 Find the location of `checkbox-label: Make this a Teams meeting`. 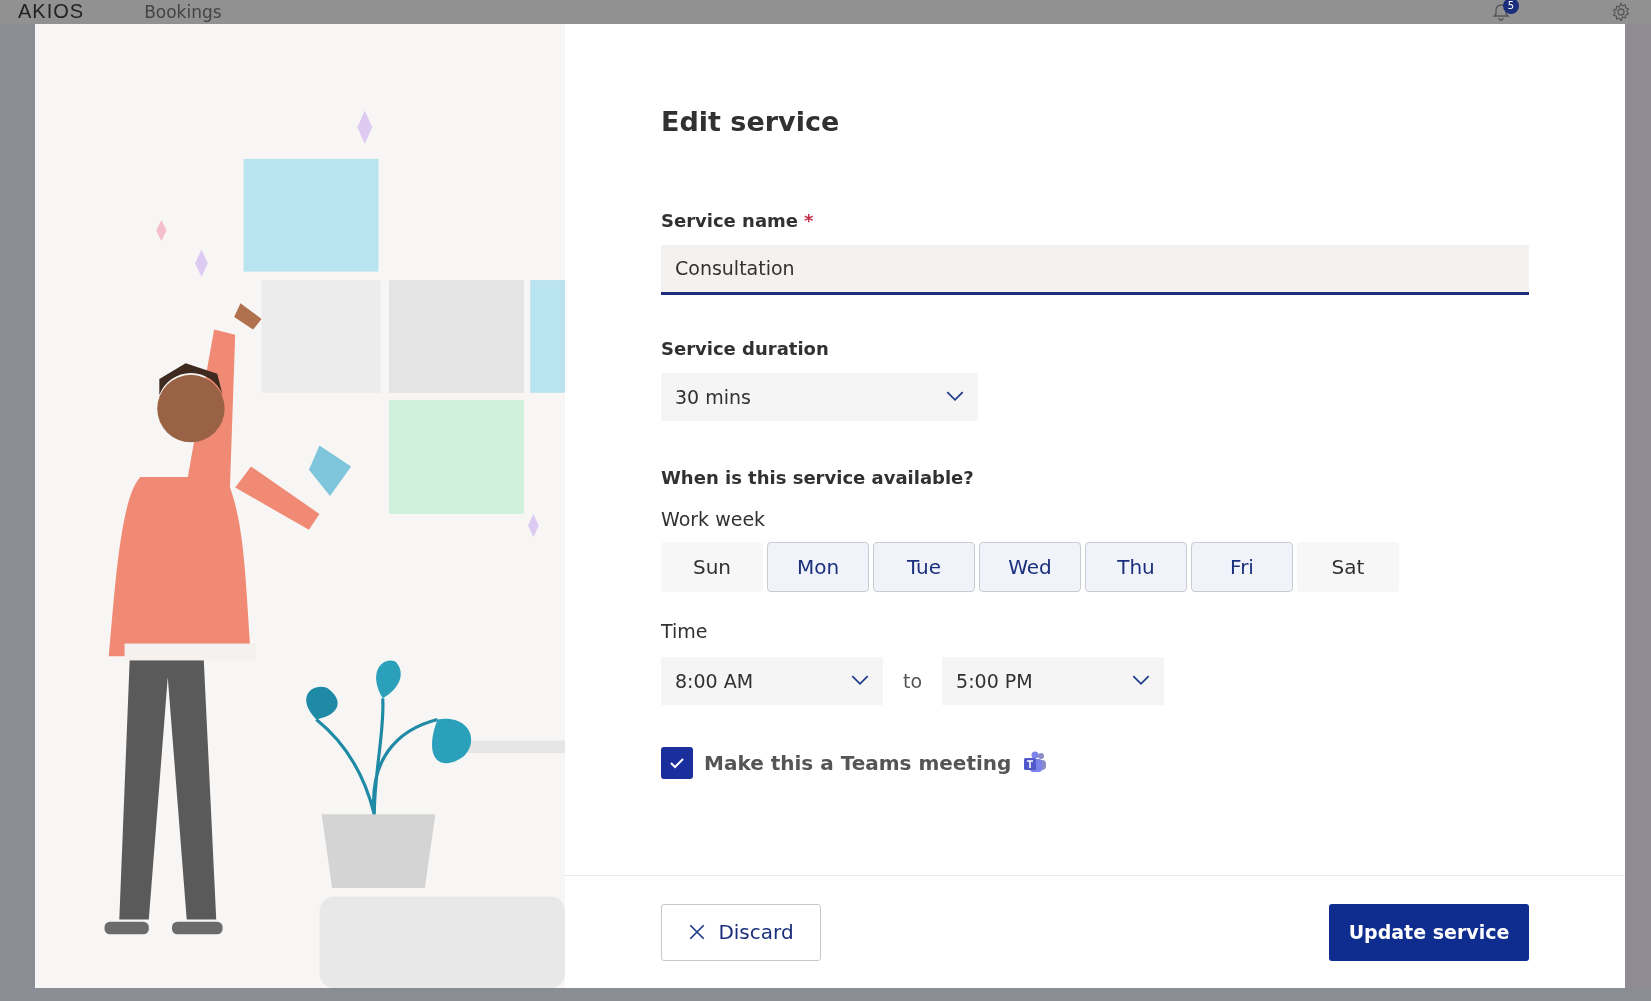

checkbox-label: Make this a Teams meeting is located at coordinates (858, 762).